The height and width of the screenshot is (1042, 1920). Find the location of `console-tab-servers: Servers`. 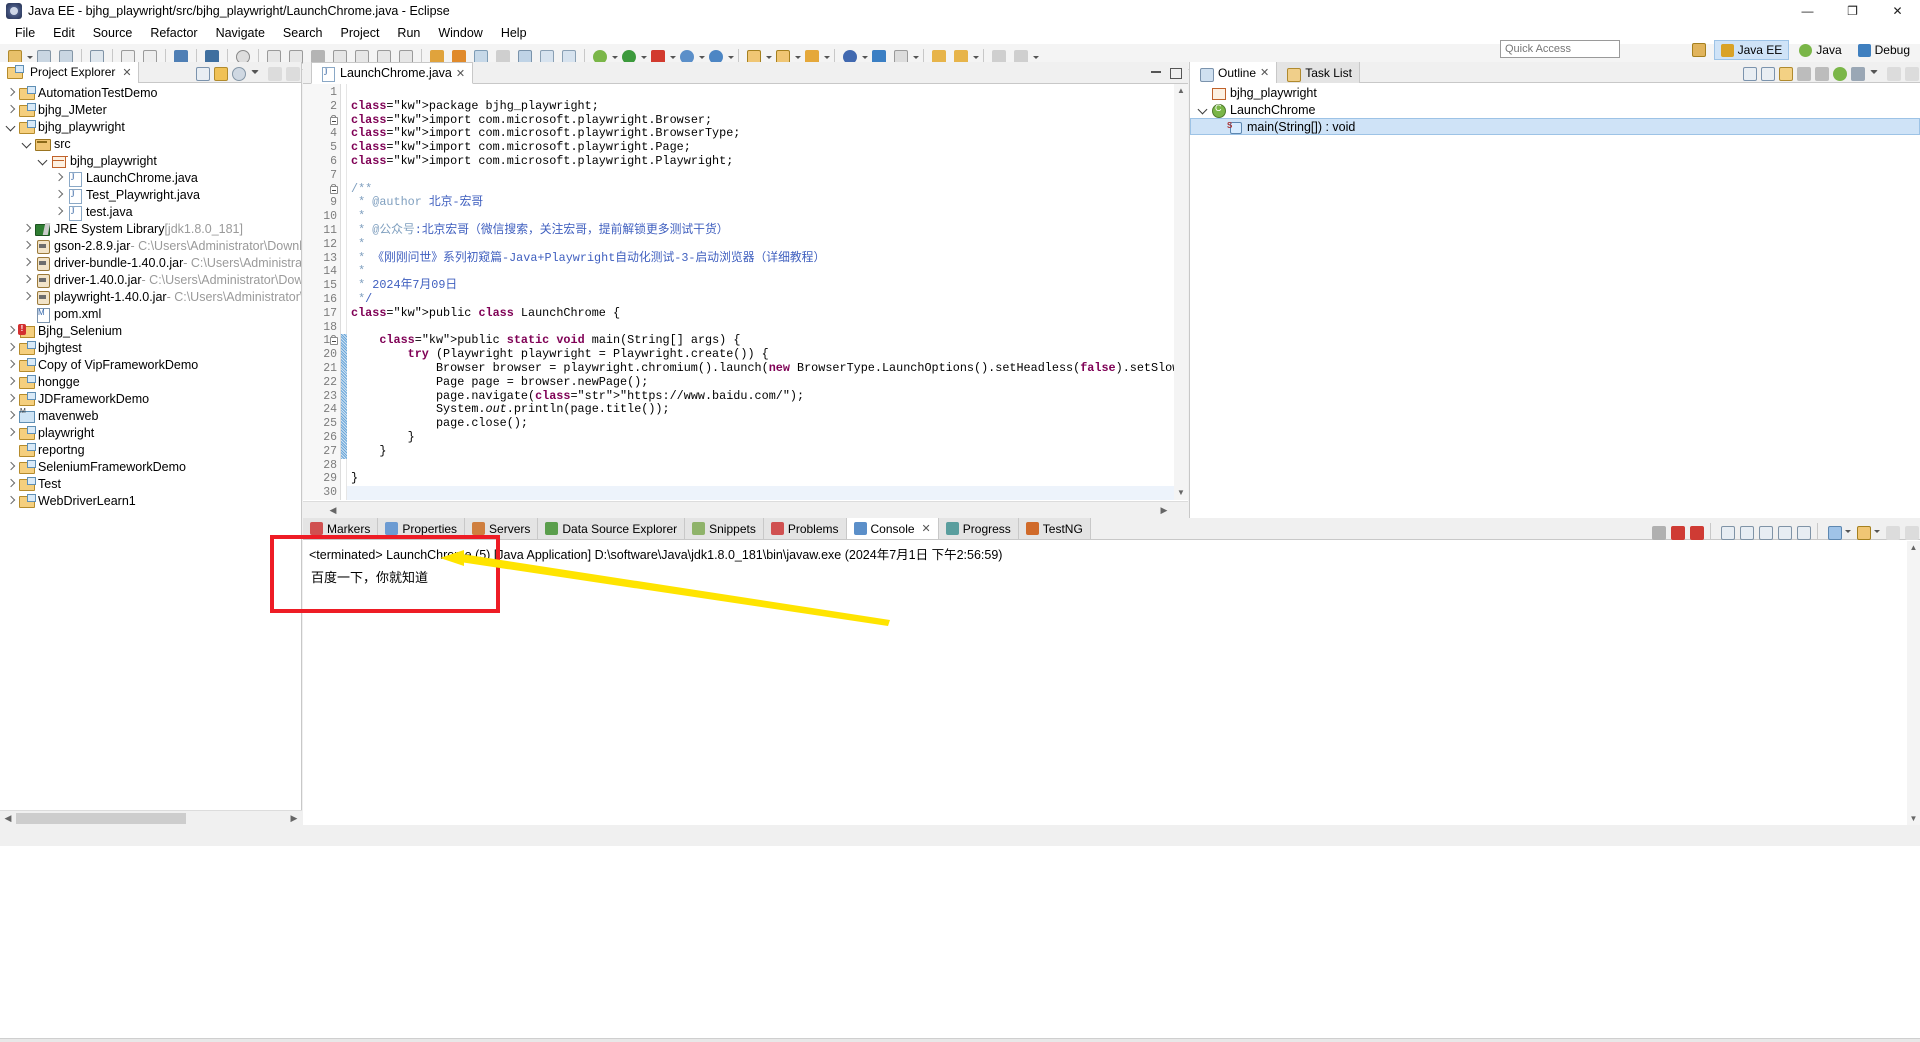

console-tab-servers: Servers is located at coordinates (502, 528).